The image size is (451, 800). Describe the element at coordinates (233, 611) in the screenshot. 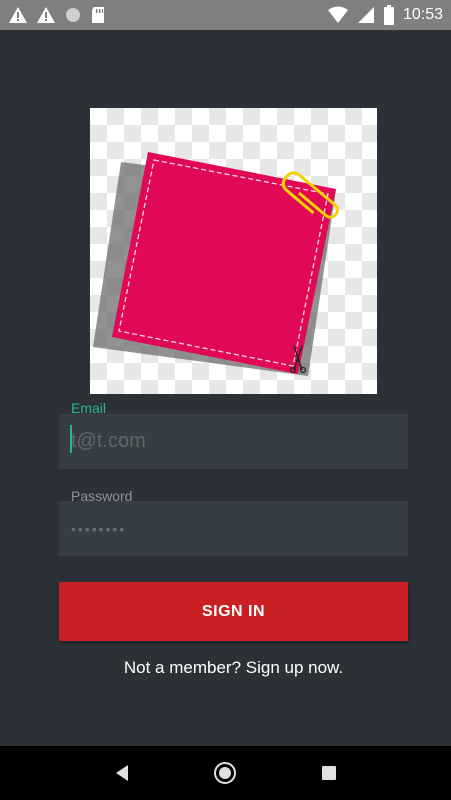

I see `sign-in-button: SIGN IN` at that location.